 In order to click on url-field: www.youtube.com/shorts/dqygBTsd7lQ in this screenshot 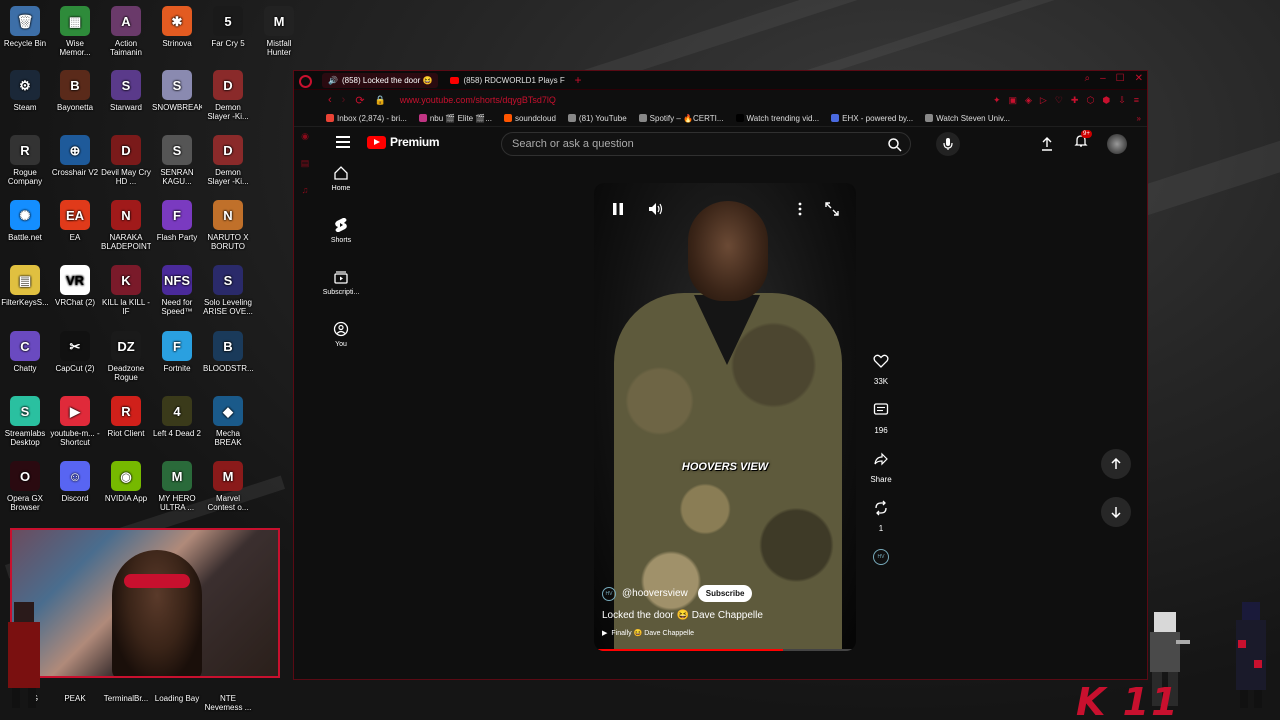, I will do `click(478, 100)`.